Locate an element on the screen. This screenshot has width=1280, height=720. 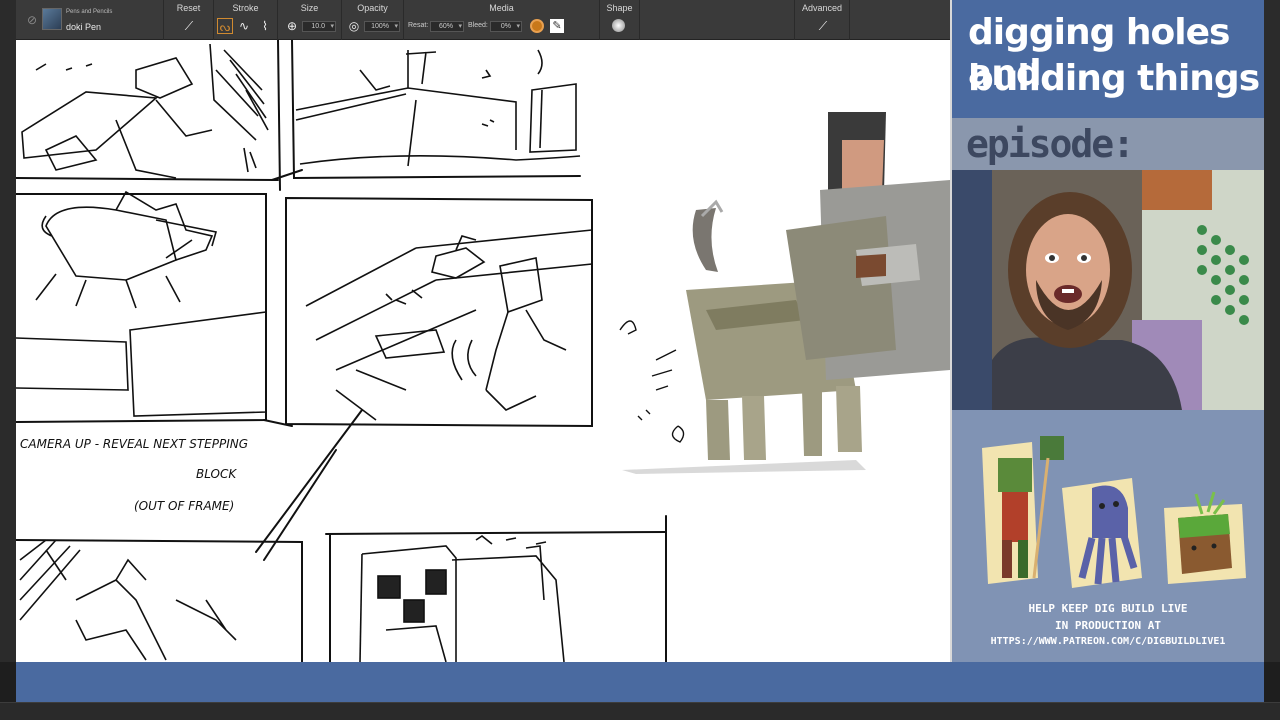
bottom-left-corner is located at coordinates (8, 682).